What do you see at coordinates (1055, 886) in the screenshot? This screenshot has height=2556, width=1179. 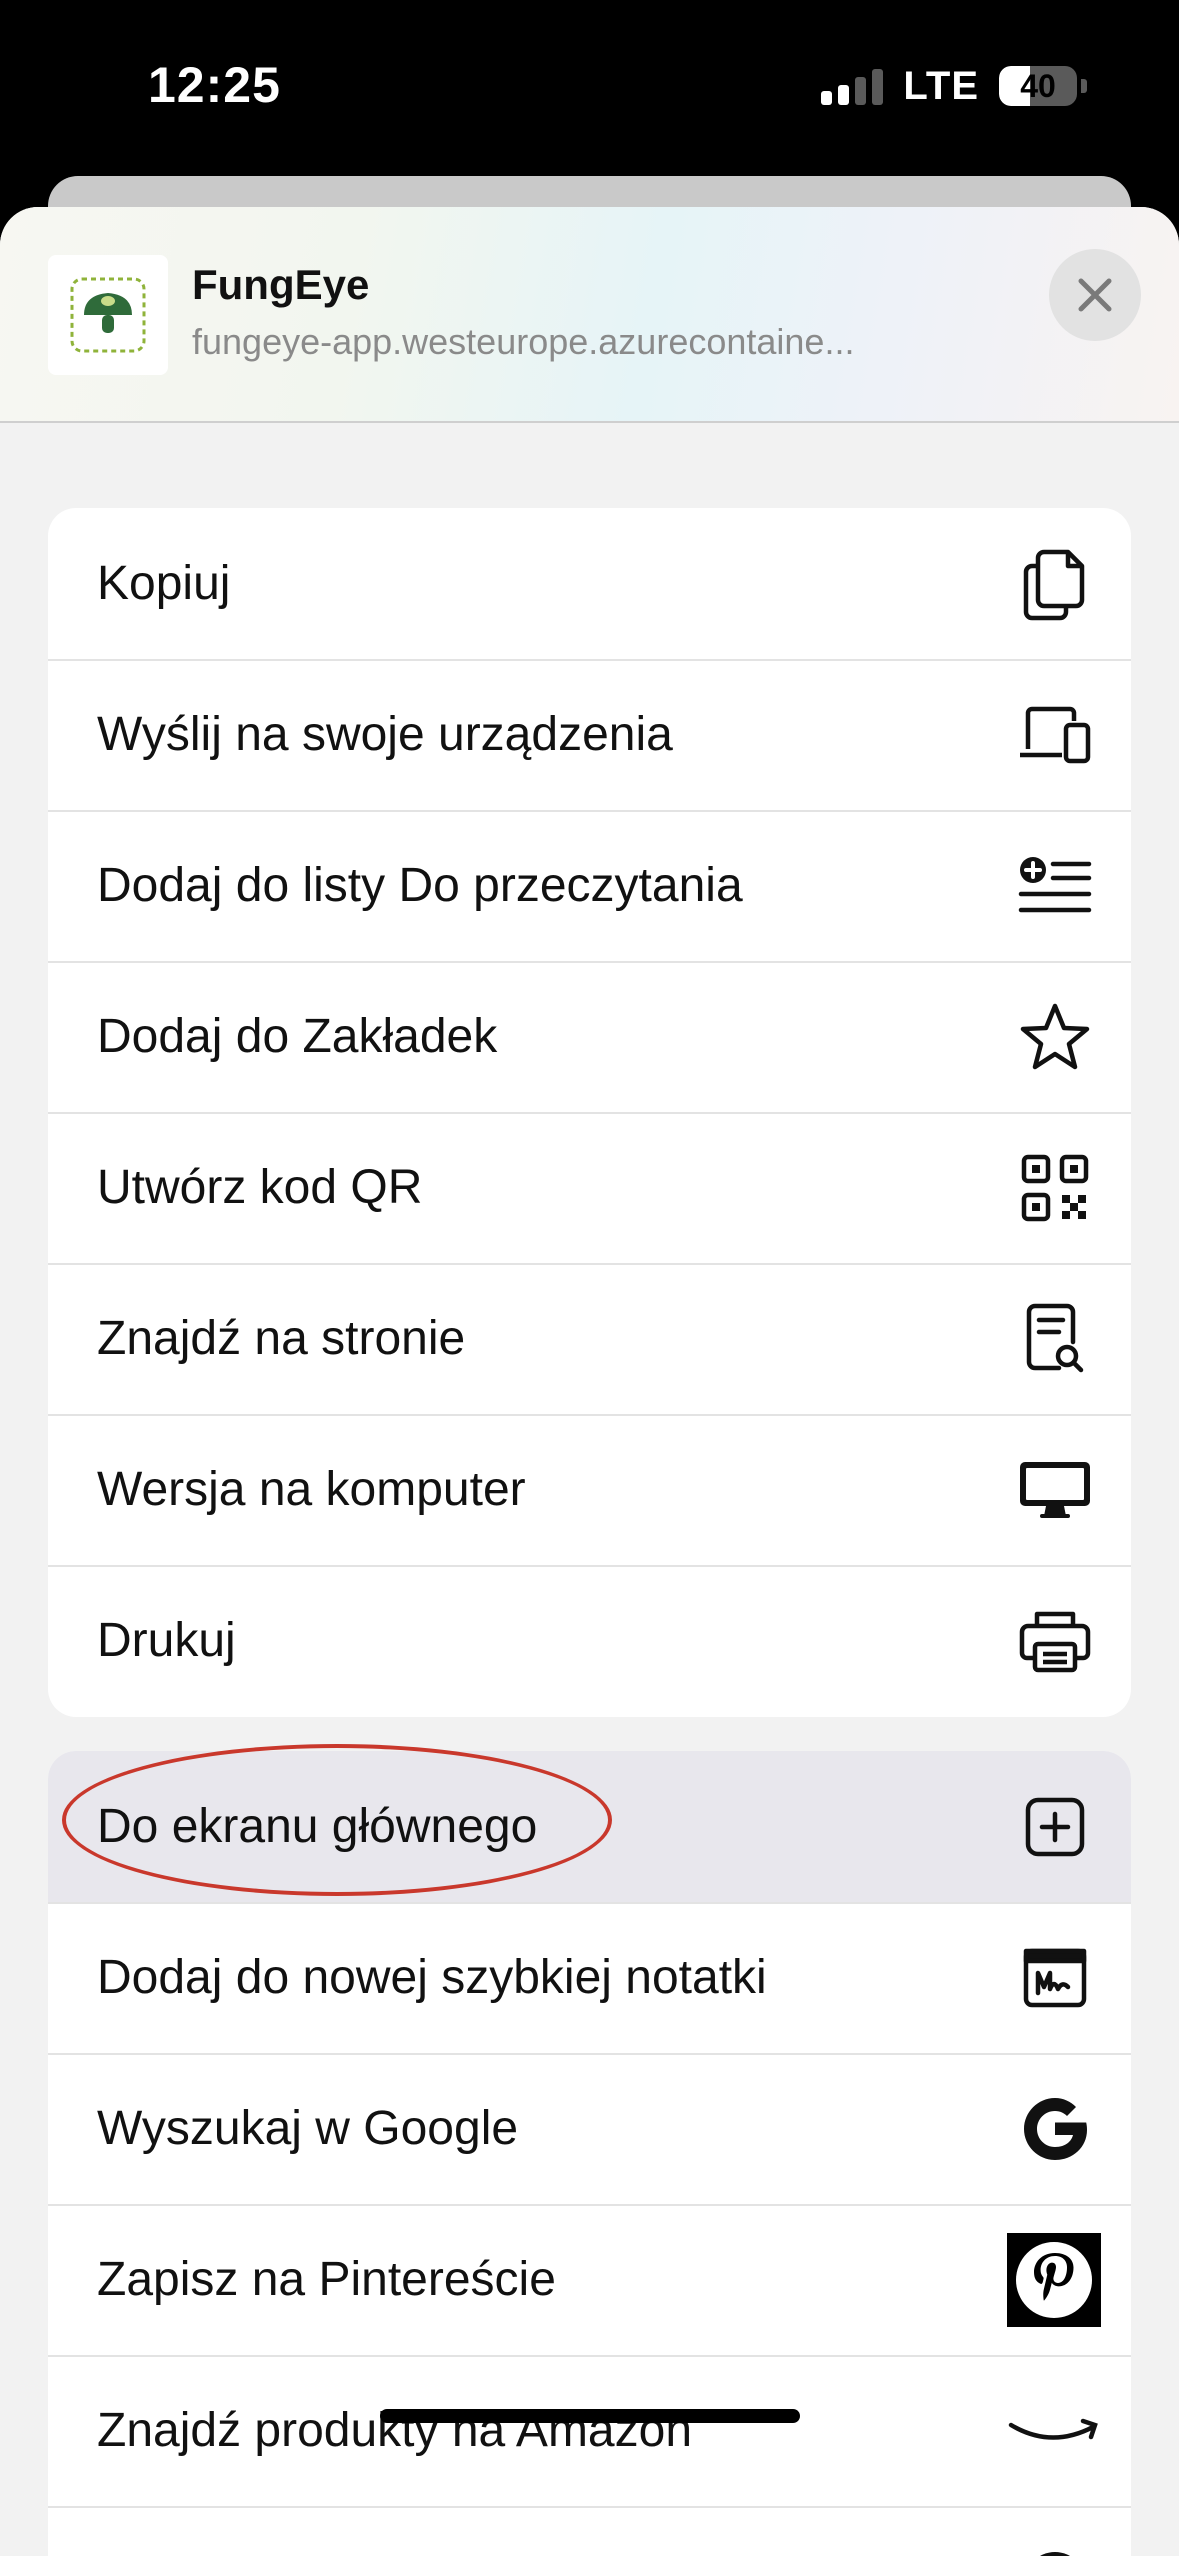 I see `reading-list-add-icon` at bounding box center [1055, 886].